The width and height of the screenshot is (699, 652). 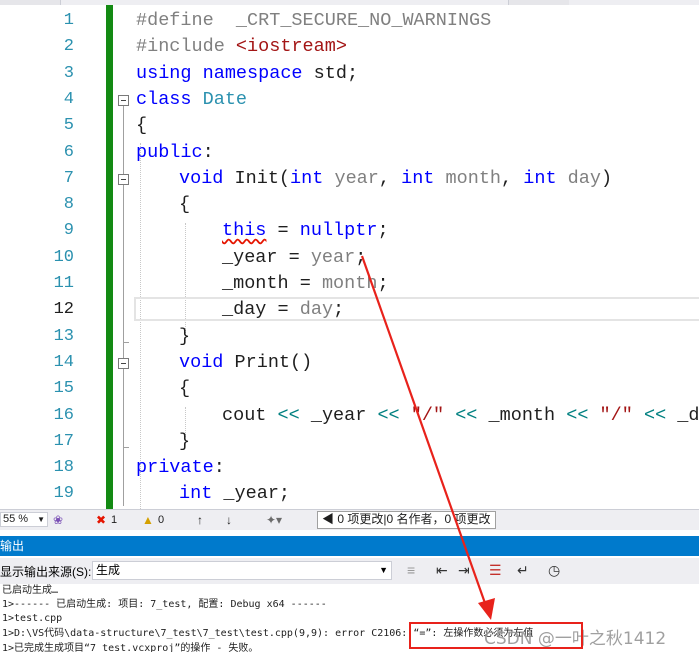 I want to click on arrow-shaft, so click(x=424, y=431).